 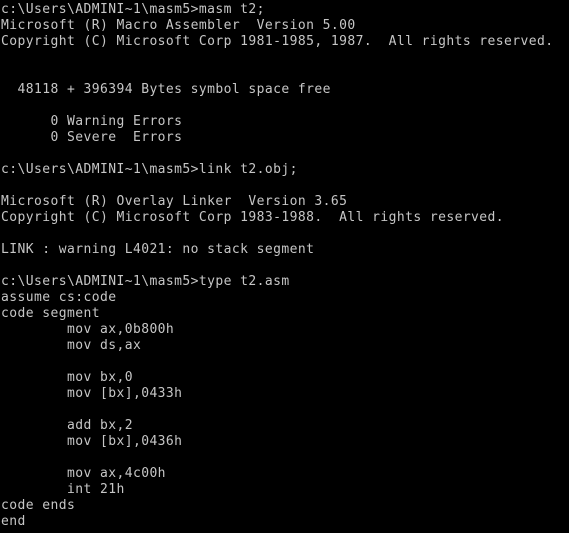 I want to click on terminal-source-line: end, so click(x=13, y=521).